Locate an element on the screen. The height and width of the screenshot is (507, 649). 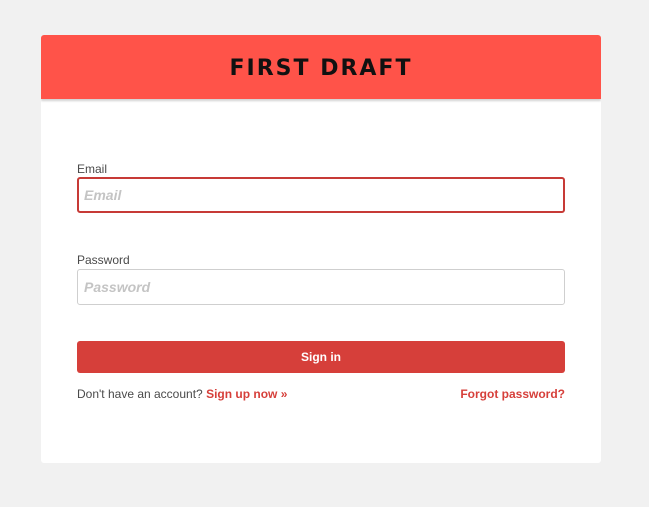
sign-up-link: Sign up now » is located at coordinates (246, 394).